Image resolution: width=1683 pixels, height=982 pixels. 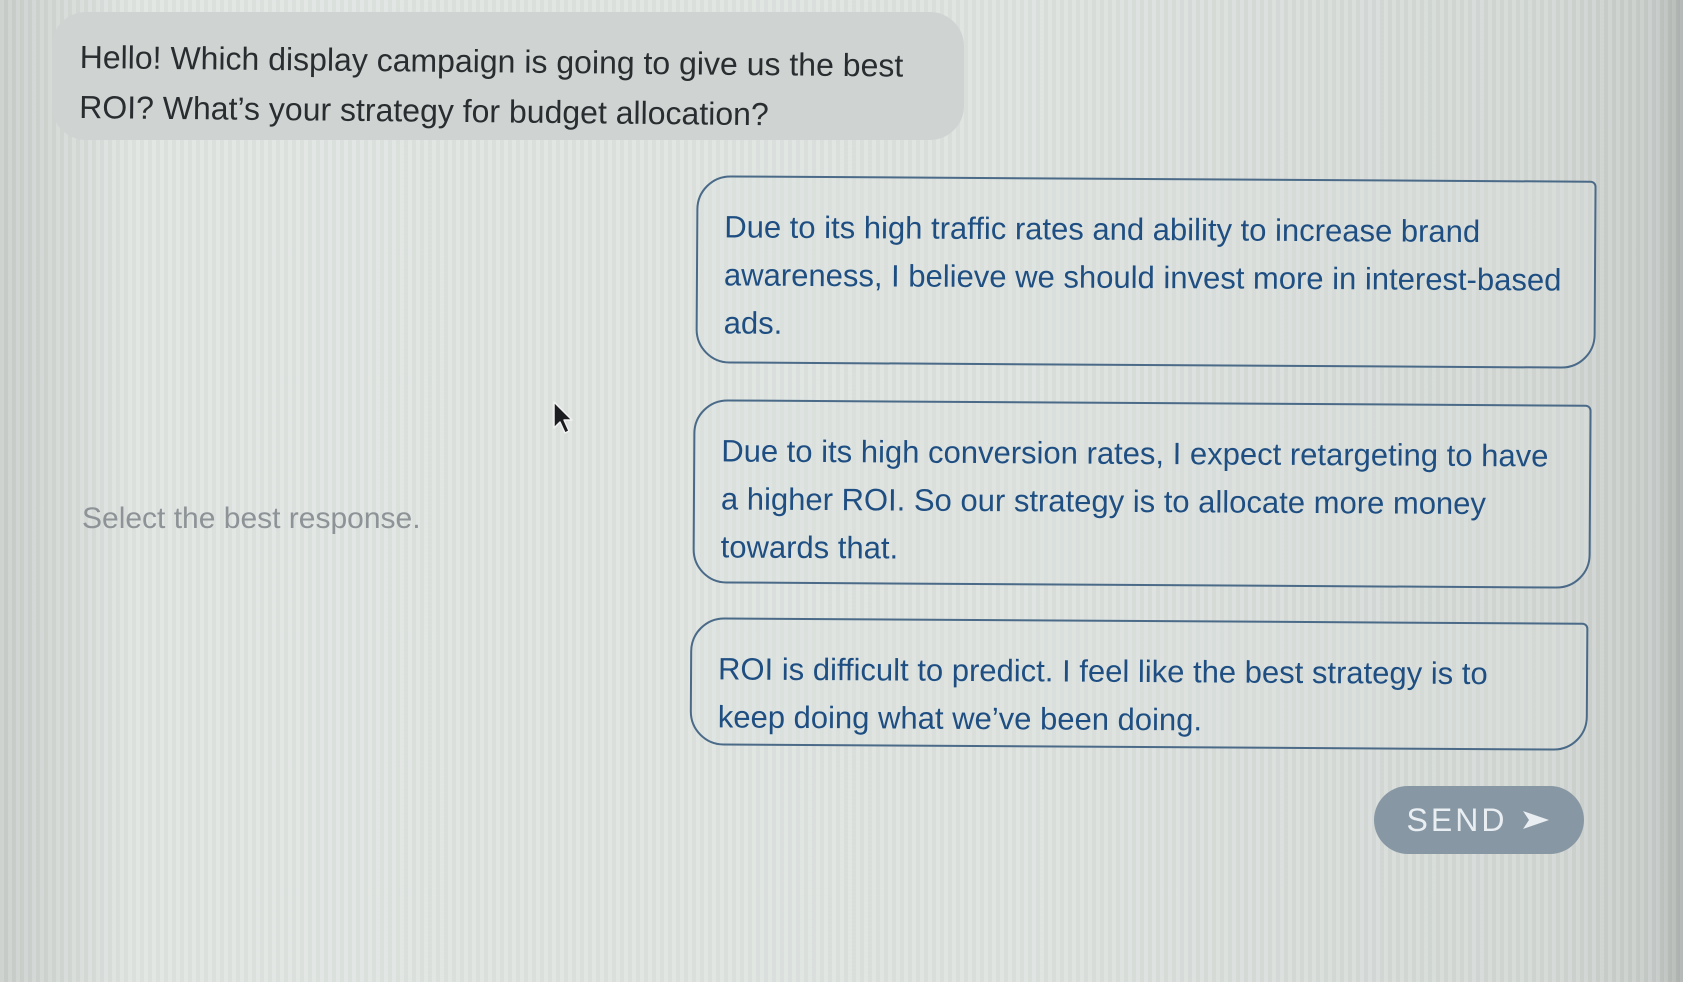 What do you see at coordinates (251, 518) in the screenshot?
I see `select-response-label: Select the best response.` at bounding box center [251, 518].